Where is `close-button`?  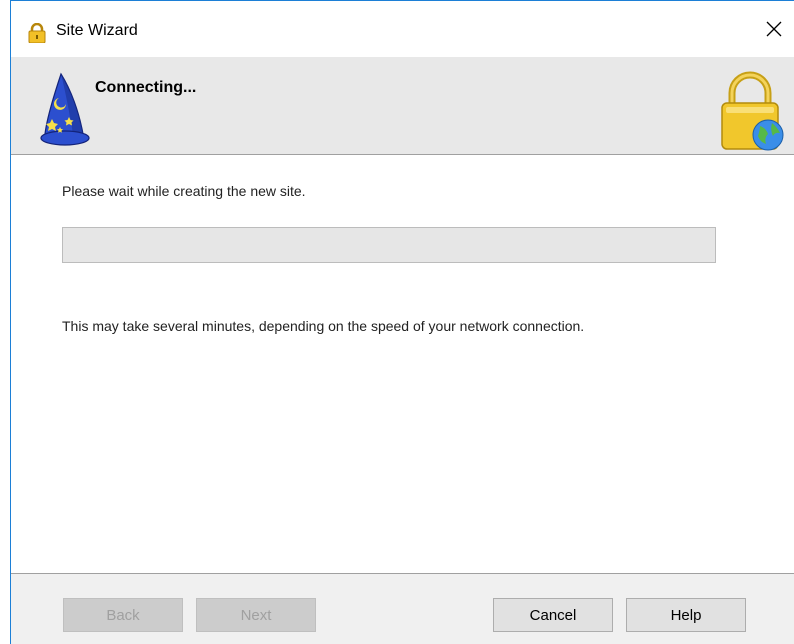 close-button is located at coordinates (774, 31).